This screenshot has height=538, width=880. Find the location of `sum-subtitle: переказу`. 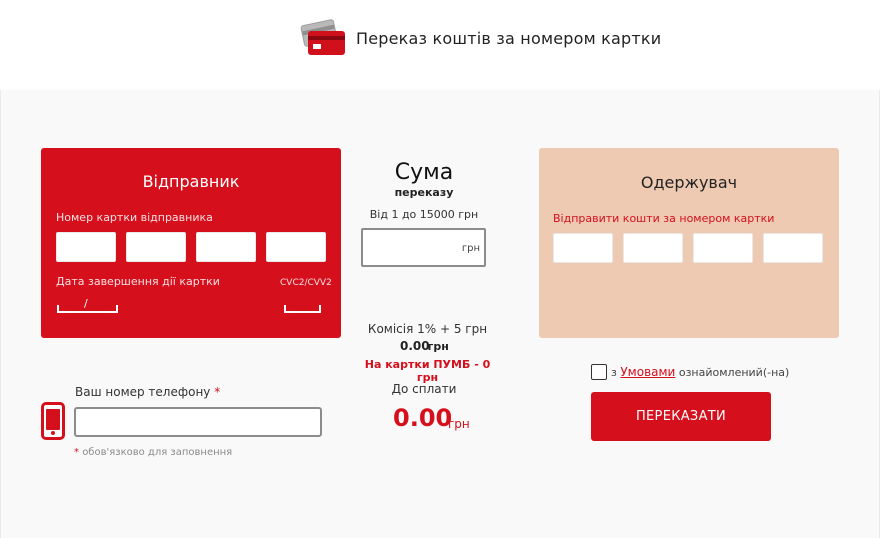

sum-subtitle: переказу is located at coordinates (424, 192).